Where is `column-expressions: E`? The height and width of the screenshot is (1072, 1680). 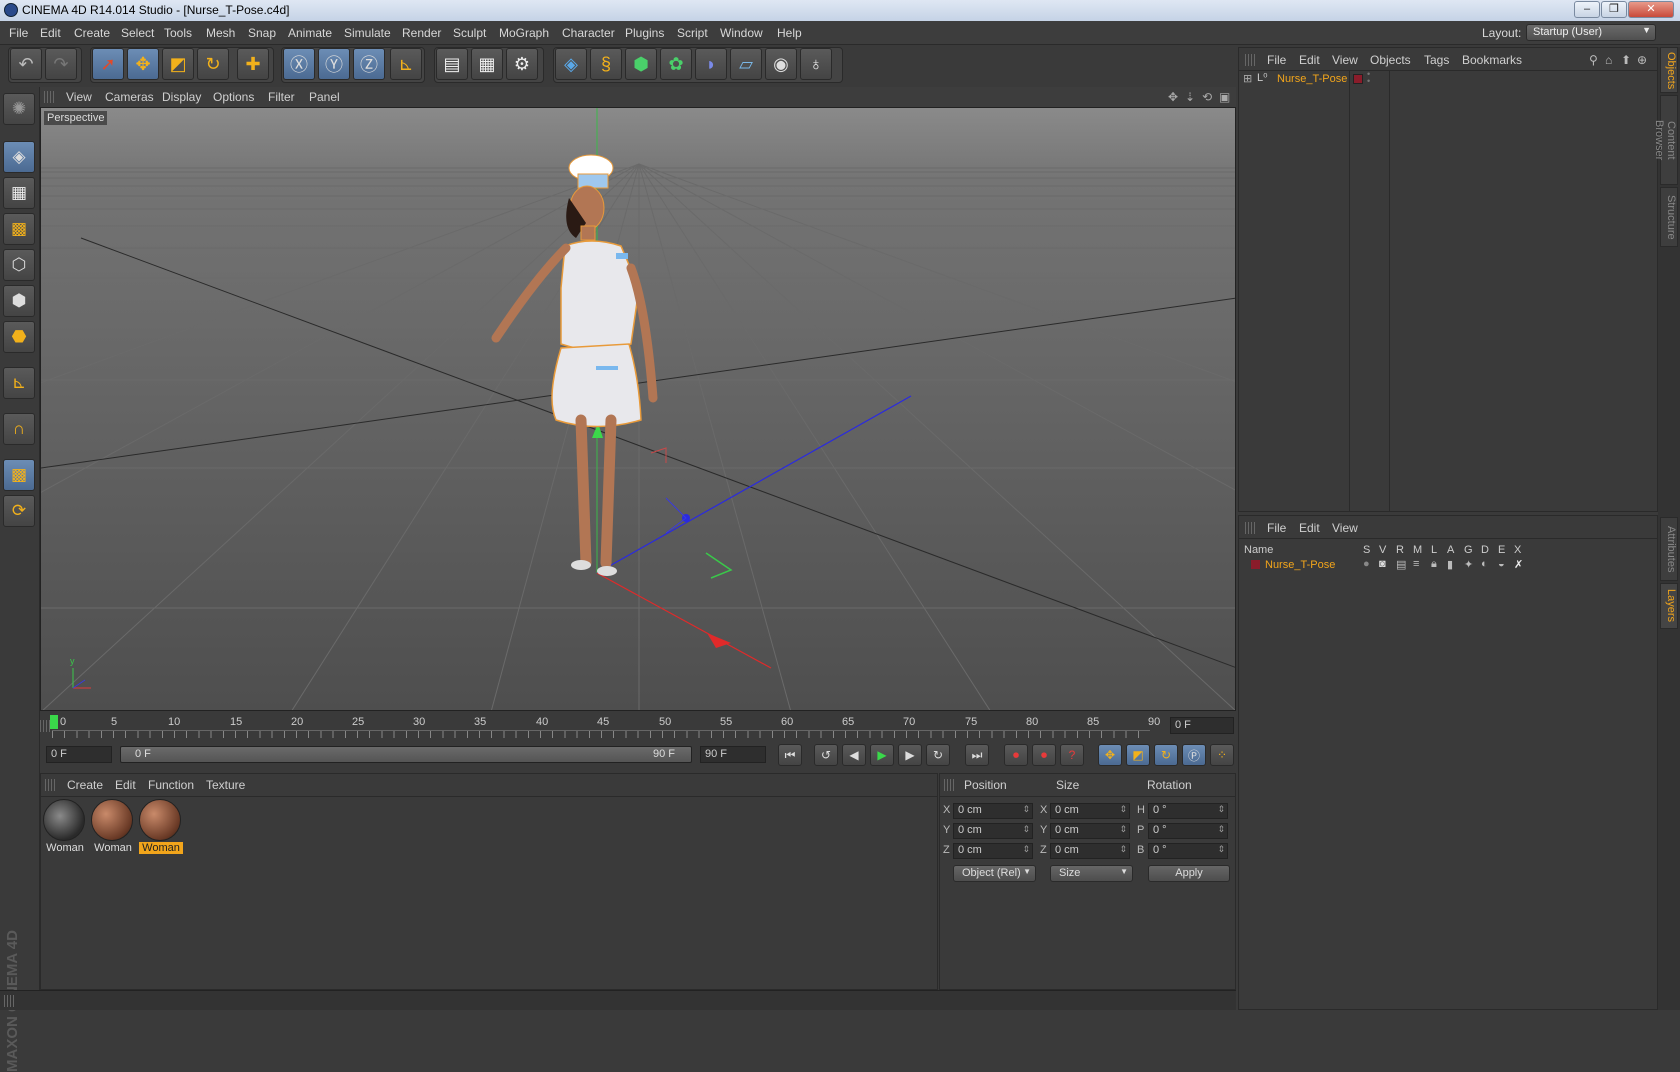 column-expressions: E is located at coordinates (1501, 550).